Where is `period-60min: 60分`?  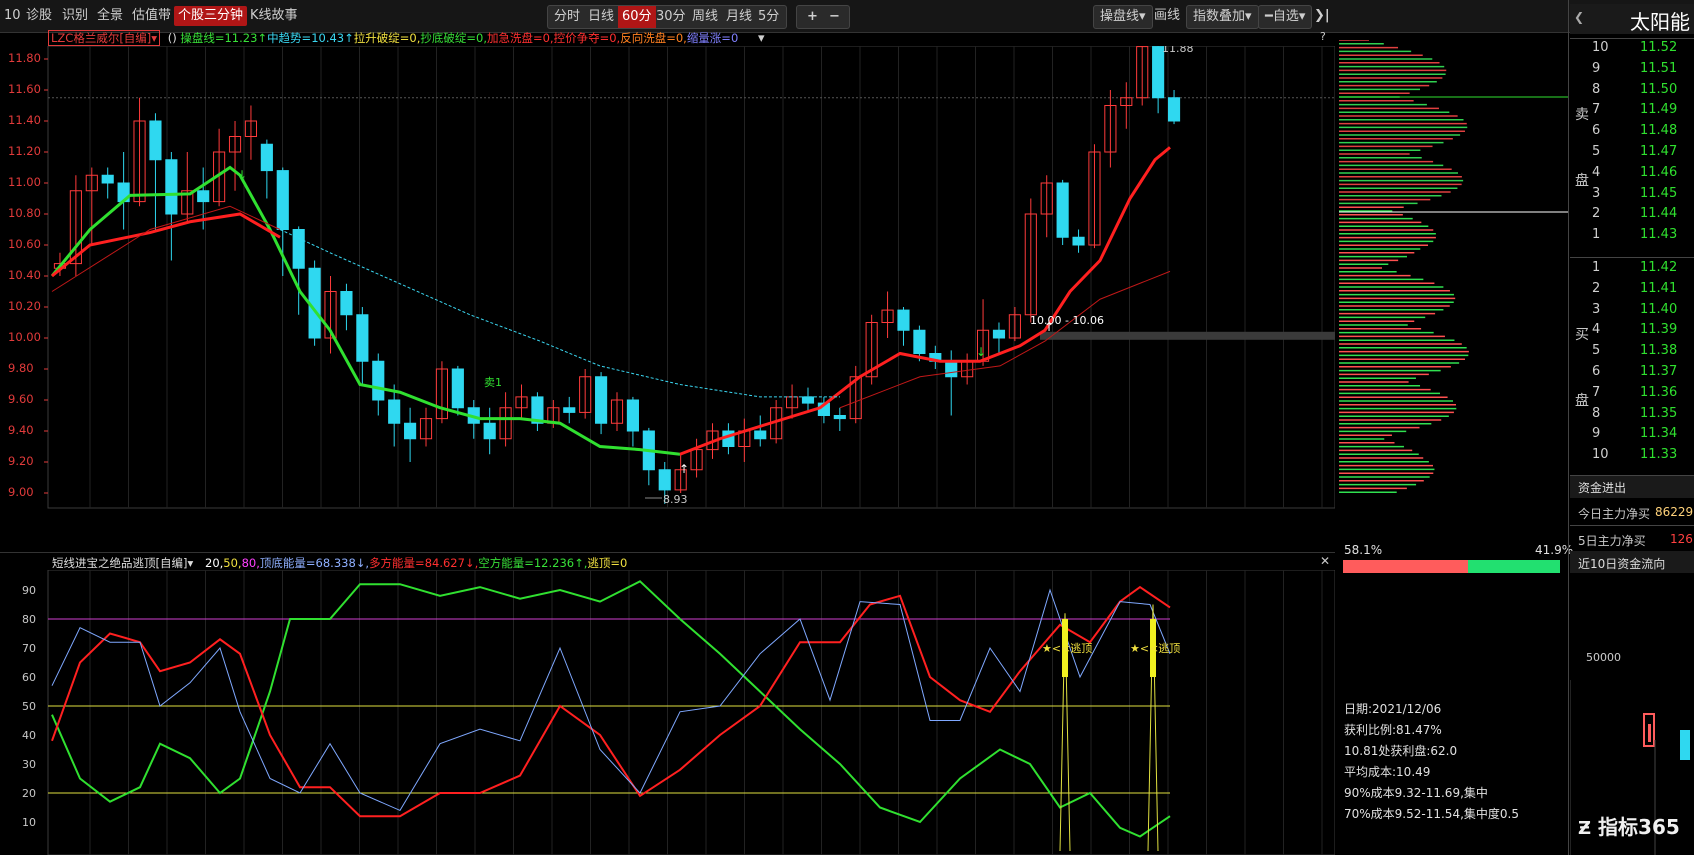 period-60min: 60分 is located at coordinates (637, 17).